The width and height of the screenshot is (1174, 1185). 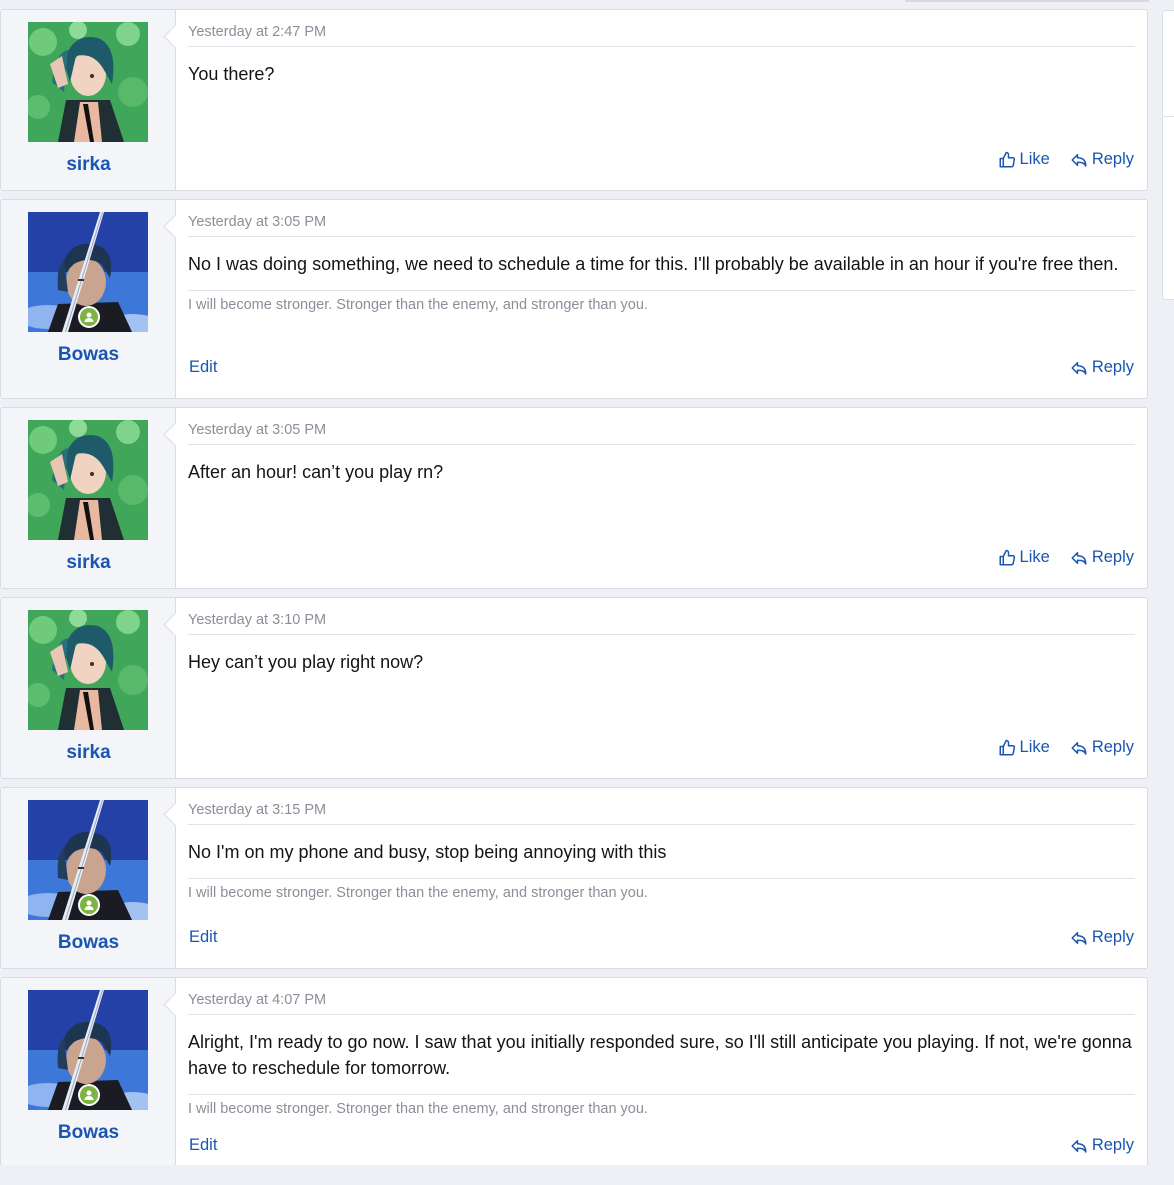 I want to click on post-body: Hey can’t you play right now?, so click(x=306, y=662).